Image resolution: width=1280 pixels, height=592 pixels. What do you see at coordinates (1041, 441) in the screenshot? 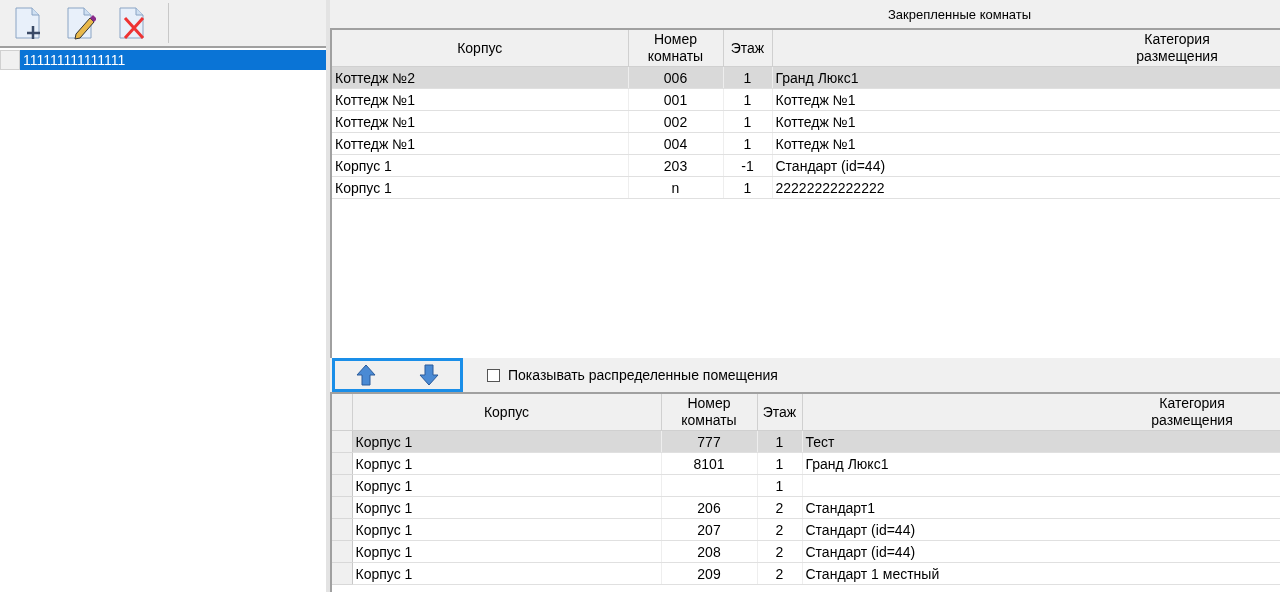
I see `table-cell: Тест` at bounding box center [1041, 441].